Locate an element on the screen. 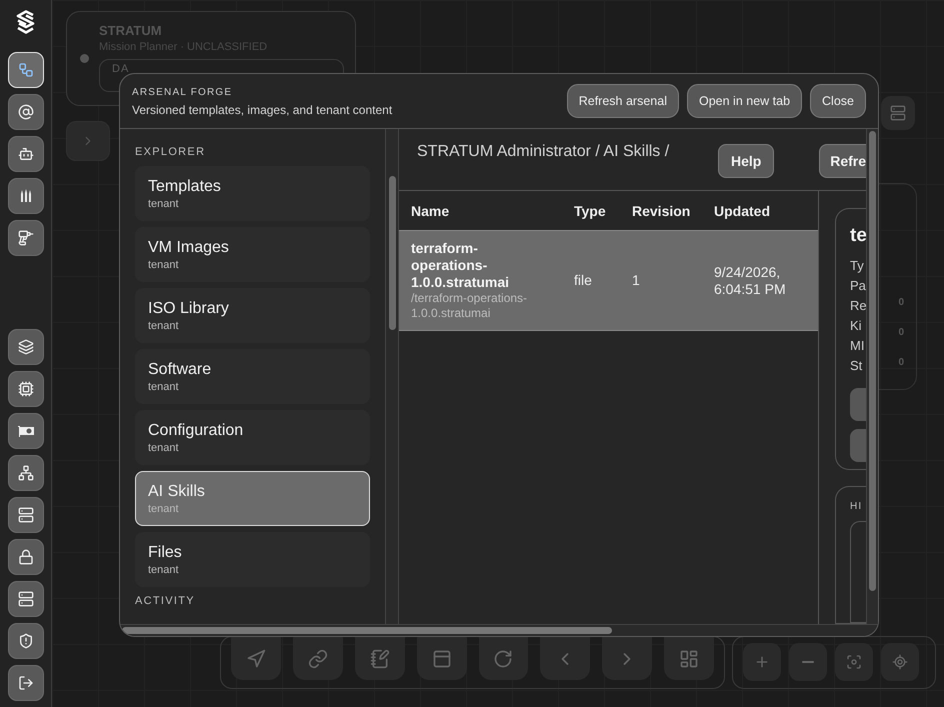 The height and width of the screenshot is (707, 944). window-icon is located at coordinates (442, 658).